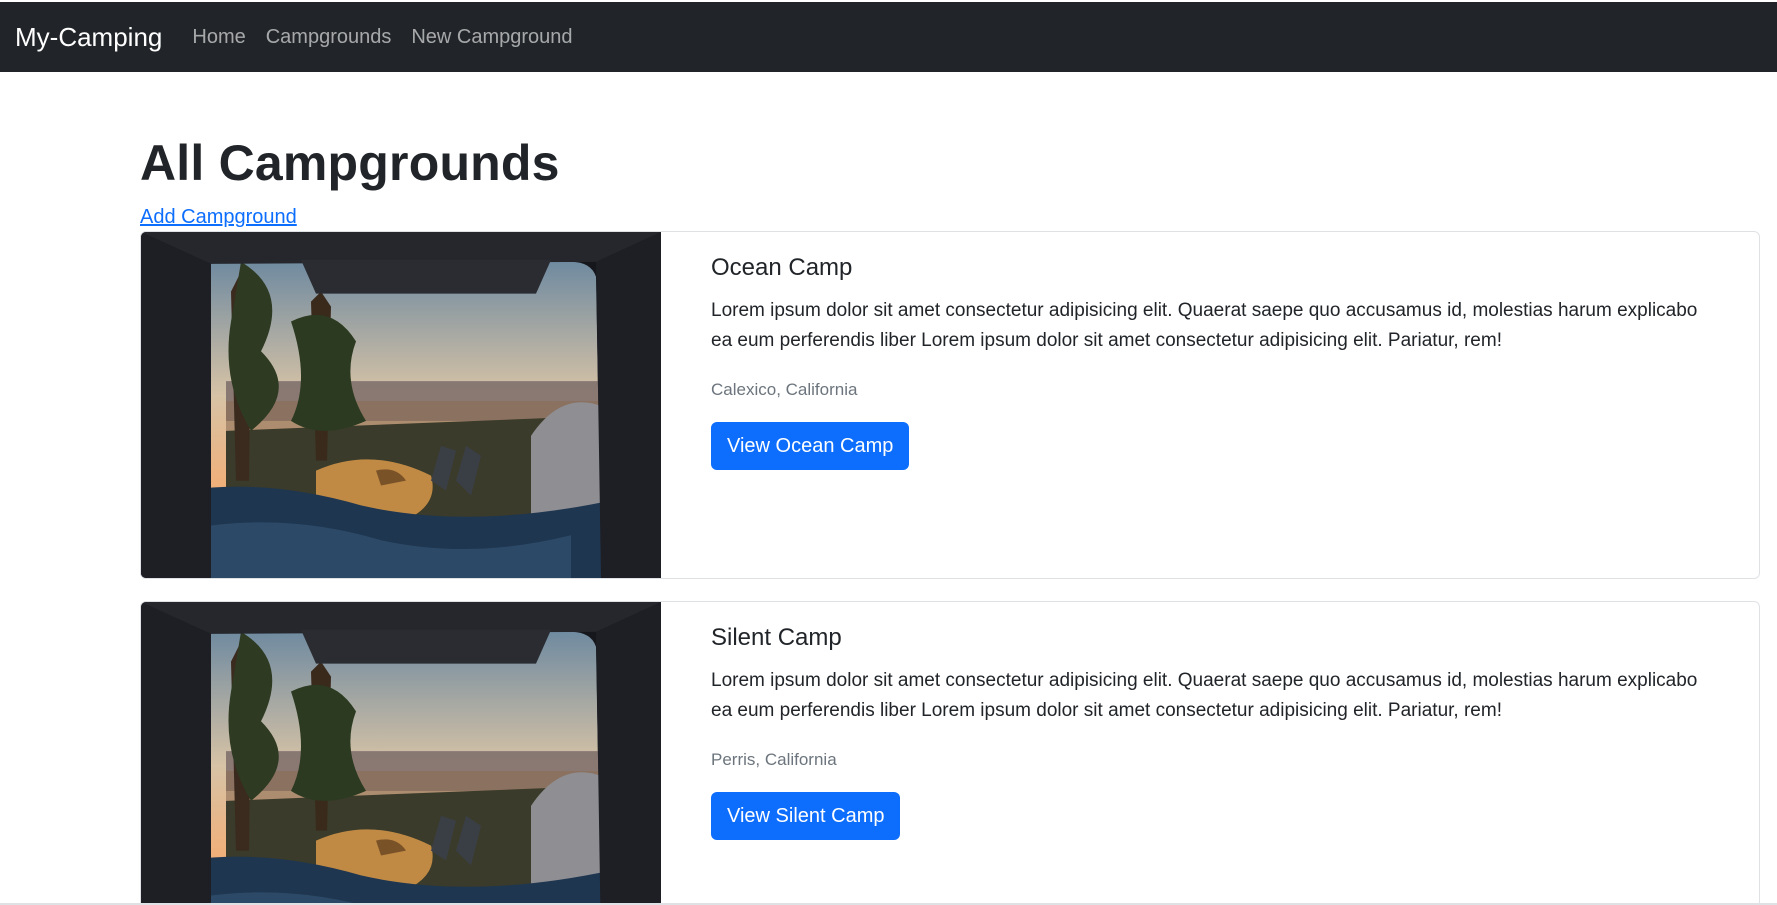 The image size is (1777, 905). Describe the element at coordinates (810, 446) in the screenshot. I see `view-campground-button: View Ocean Camp` at that location.